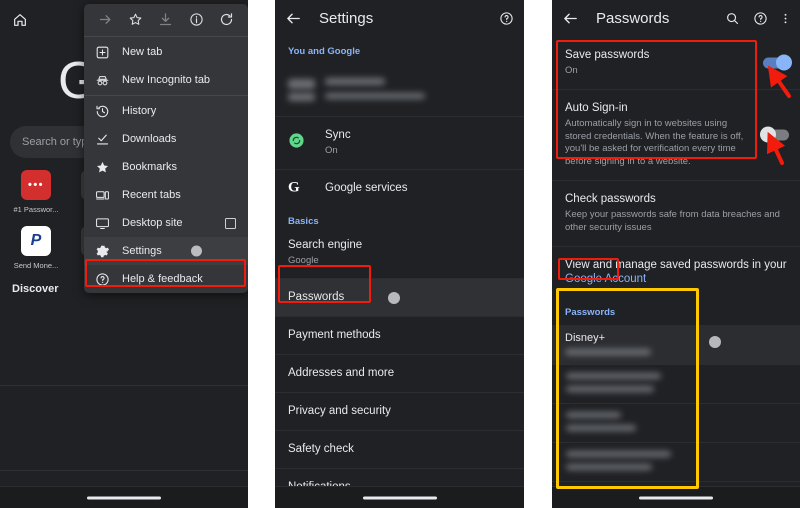  I want to click on settings-row-sync: Sync On, so click(399, 142).